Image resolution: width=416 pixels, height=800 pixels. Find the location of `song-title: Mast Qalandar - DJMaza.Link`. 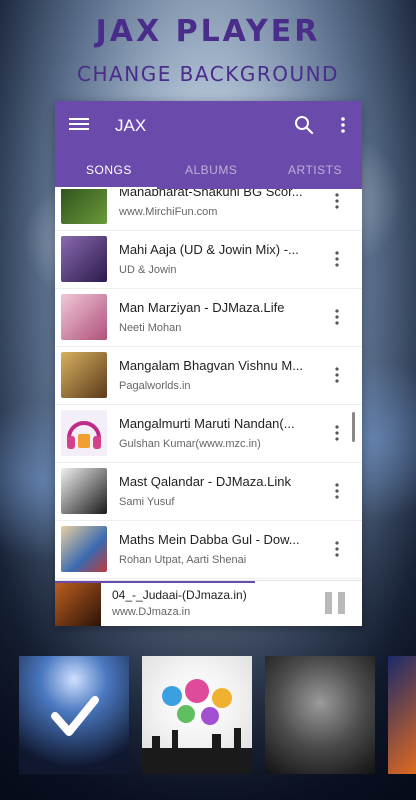

song-title: Mast Qalandar - DJMaza.Link is located at coordinates (205, 481).